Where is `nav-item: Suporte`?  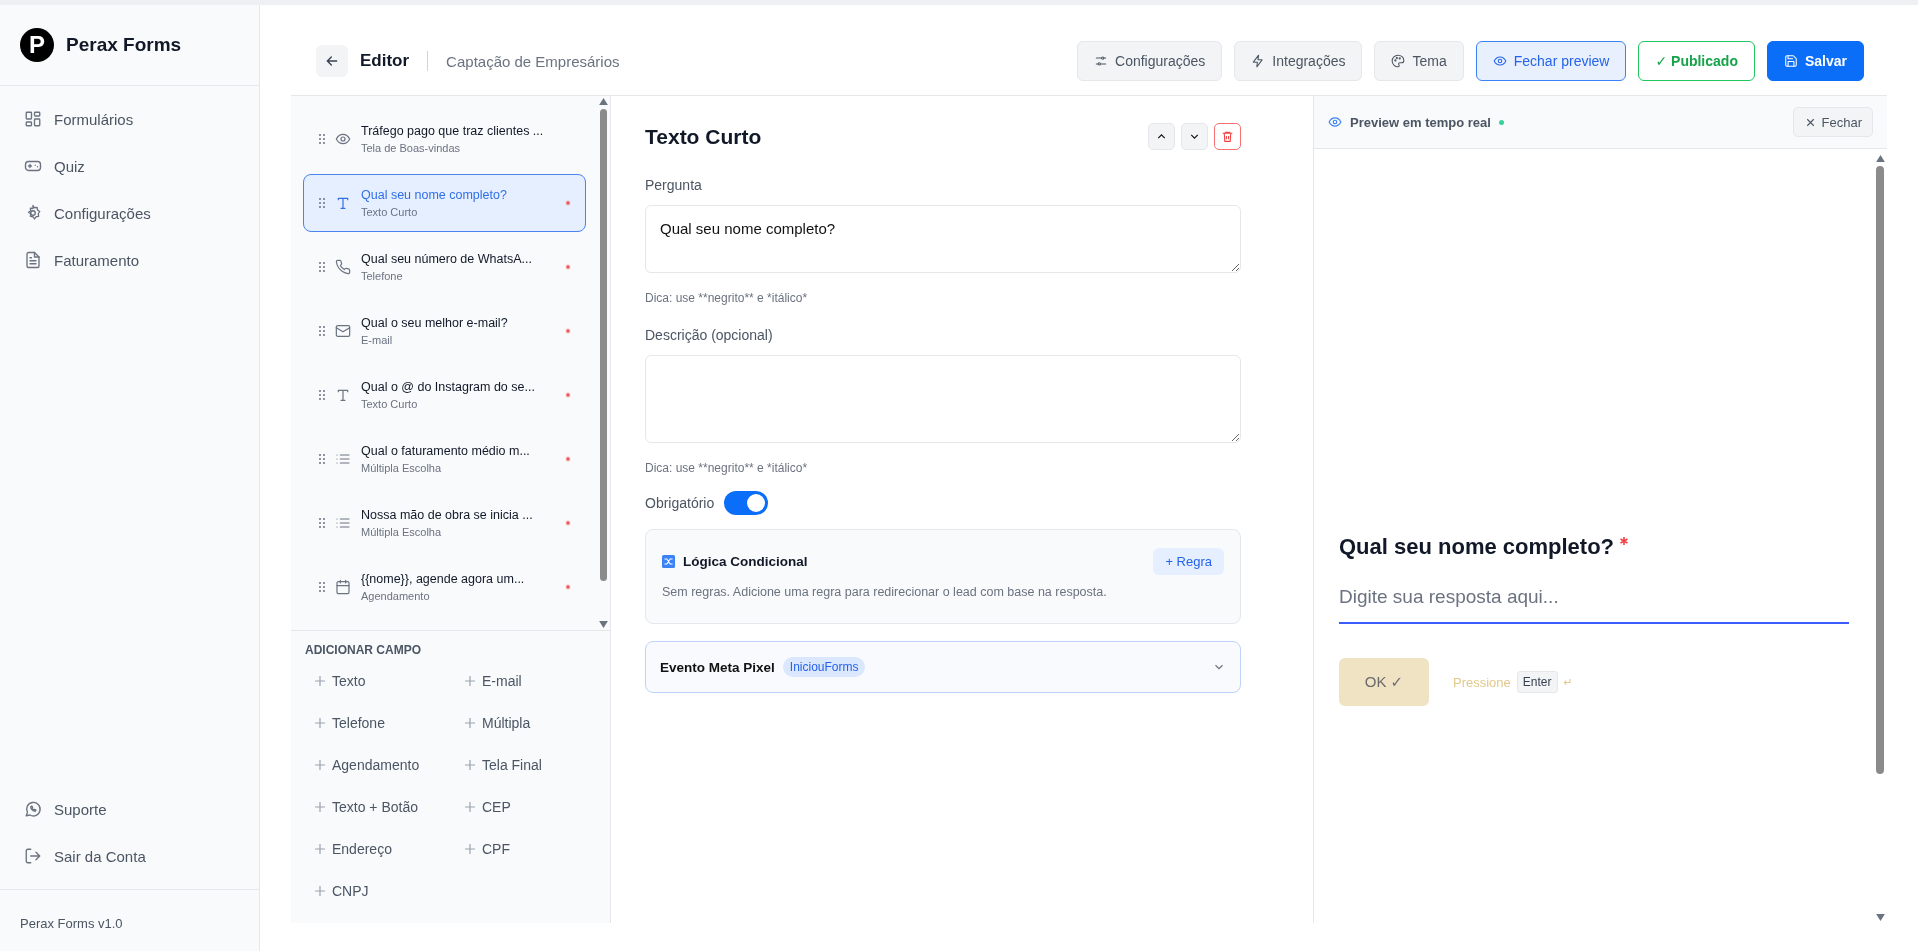 nav-item: Suporte is located at coordinates (141, 809).